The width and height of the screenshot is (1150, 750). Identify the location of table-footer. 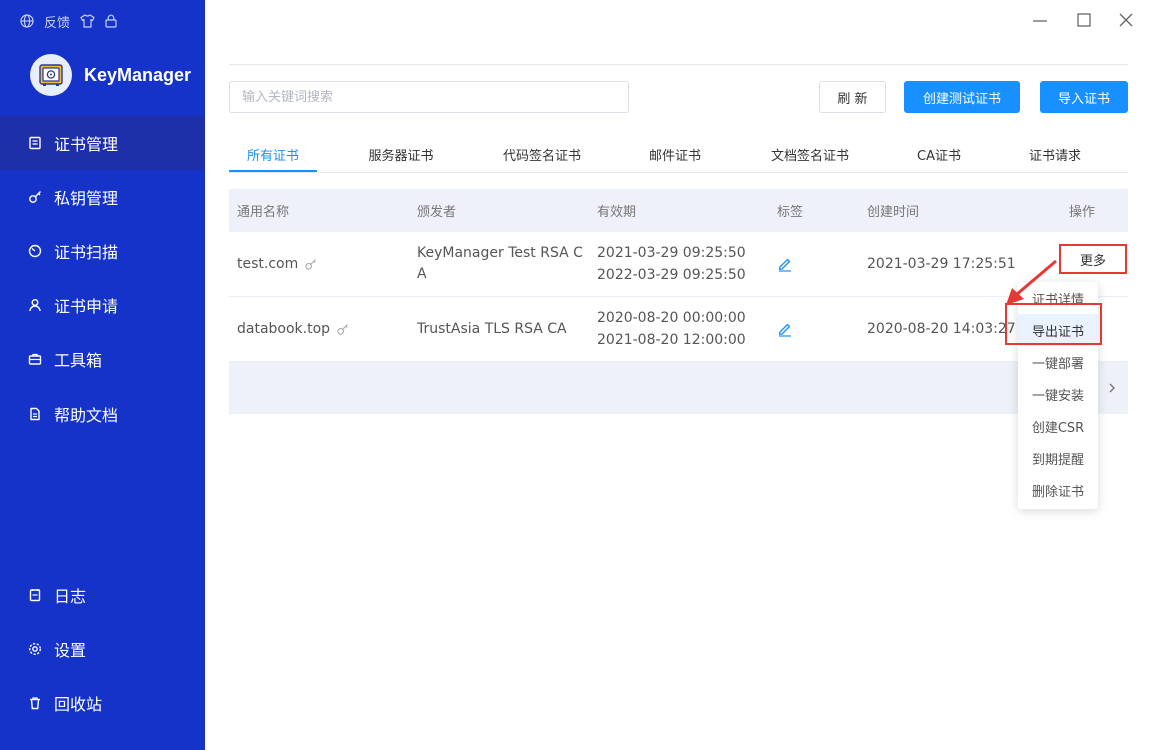
(678, 388).